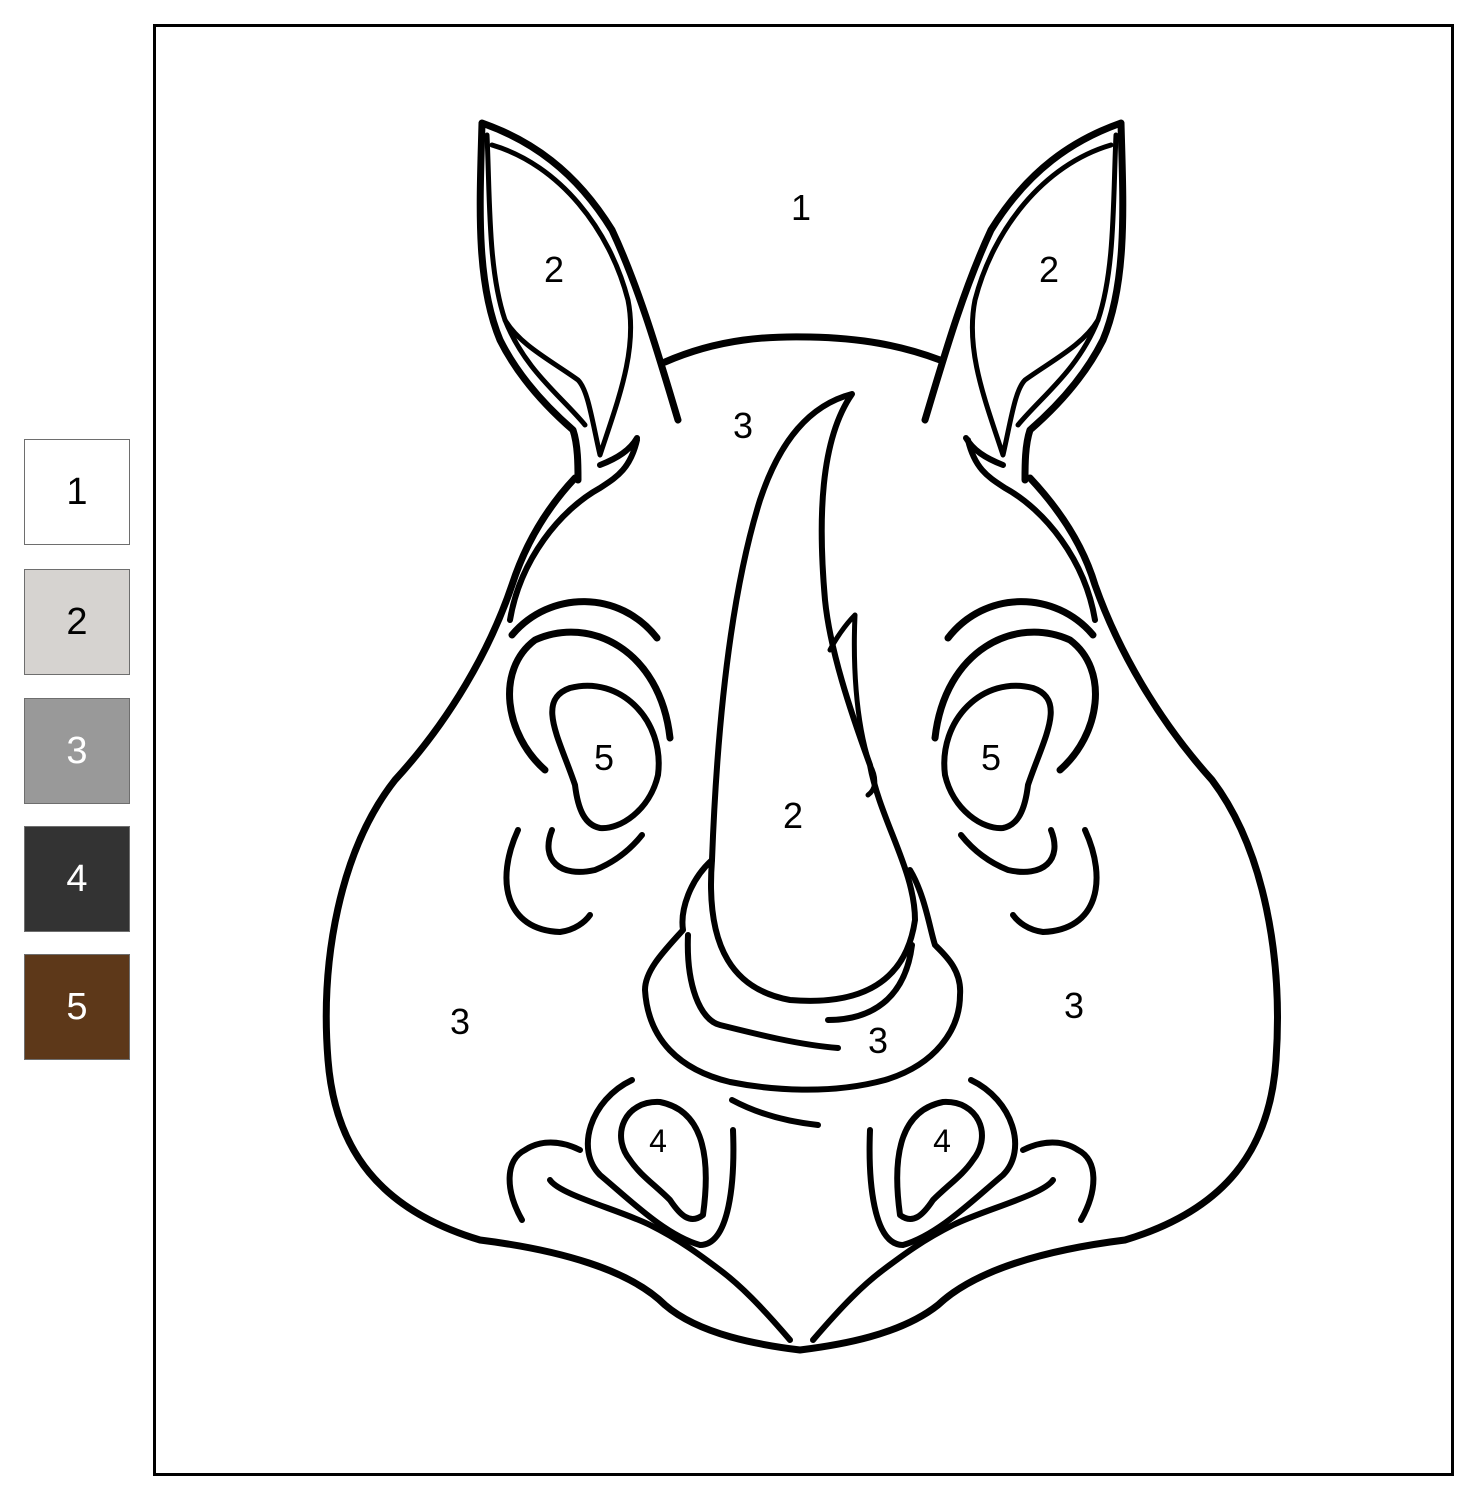 This screenshot has width=1476, height=1499. What do you see at coordinates (1024, 301) in the screenshot?
I see `right-ear` at bounding box center [1024, 301].